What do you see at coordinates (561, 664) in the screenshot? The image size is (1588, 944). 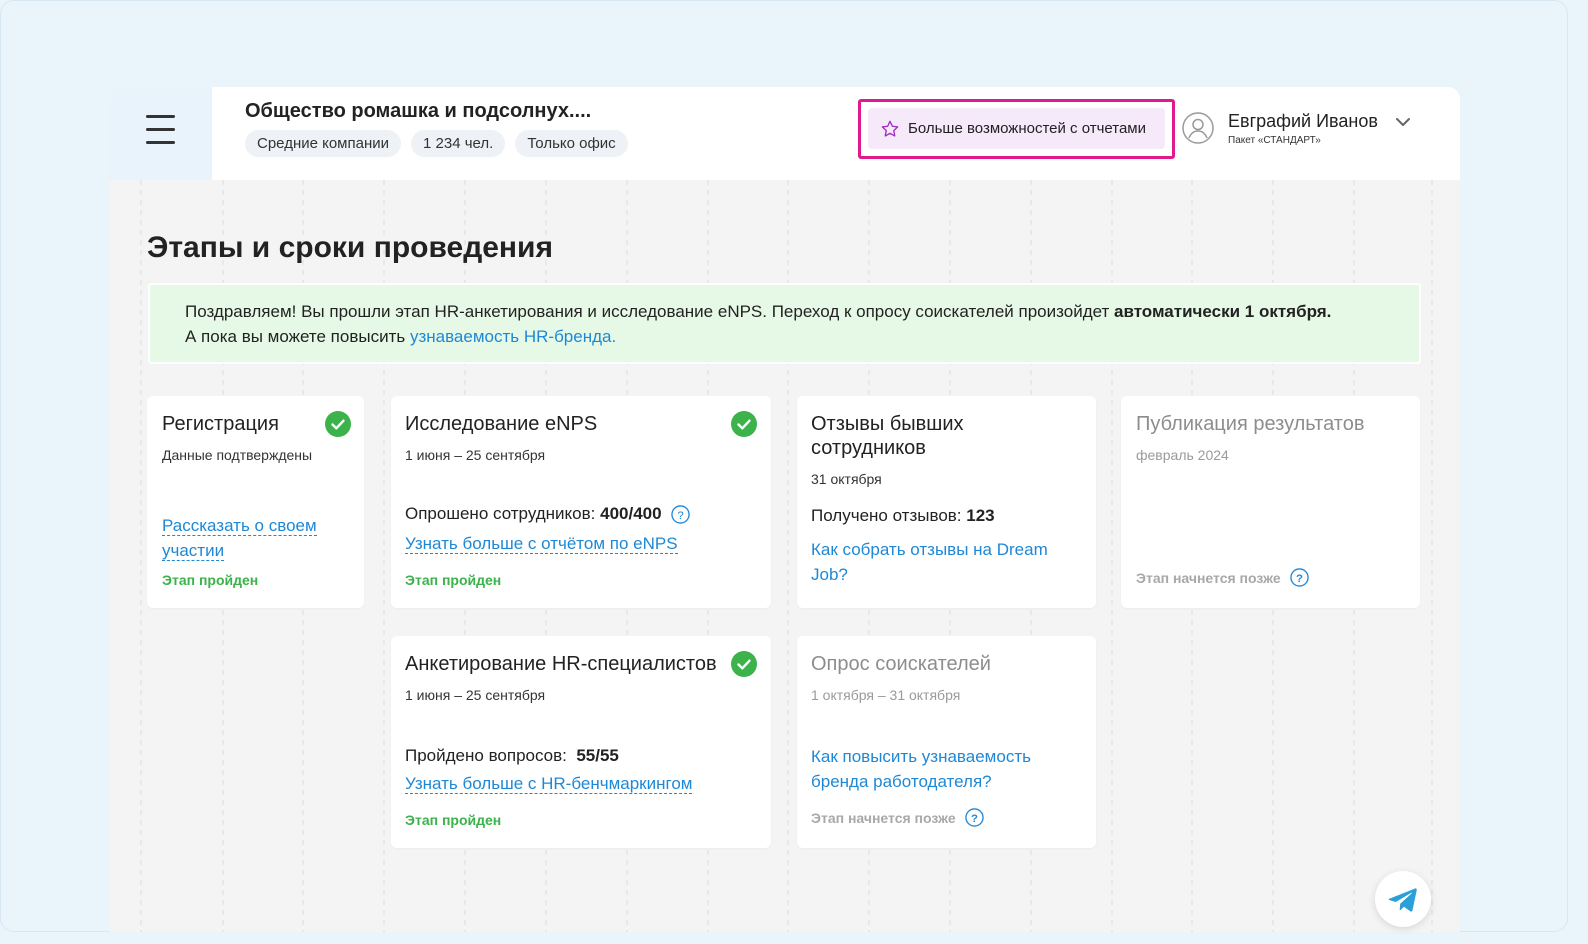 I see `card-title: Анкетирование HR-специалистов` at bounding box center [561, 664].